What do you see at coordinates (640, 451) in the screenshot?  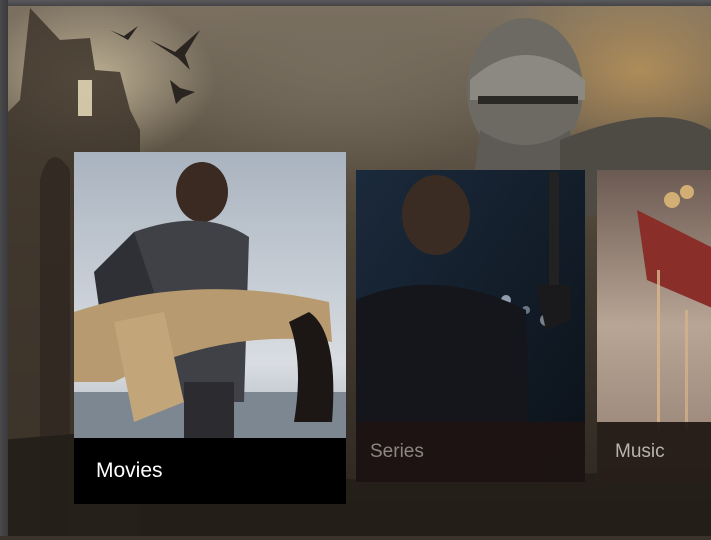 I see `menu-item-music-label: Music` at bounding box center [640, 451].